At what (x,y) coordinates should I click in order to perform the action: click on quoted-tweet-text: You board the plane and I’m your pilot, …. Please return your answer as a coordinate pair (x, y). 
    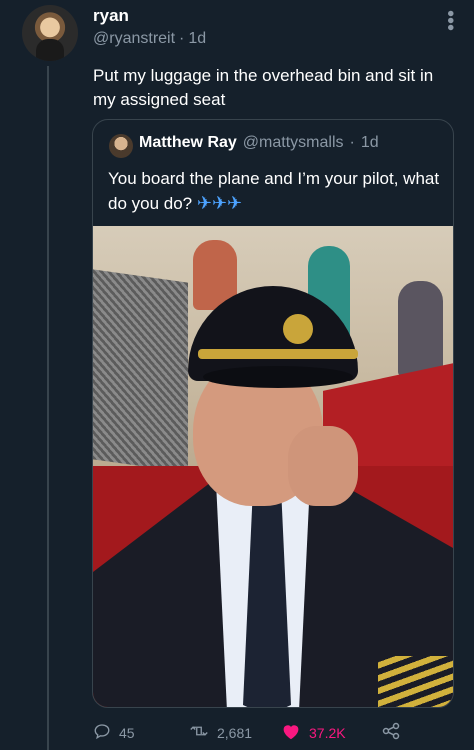
    Looking at the image, I should click on (275, 191).